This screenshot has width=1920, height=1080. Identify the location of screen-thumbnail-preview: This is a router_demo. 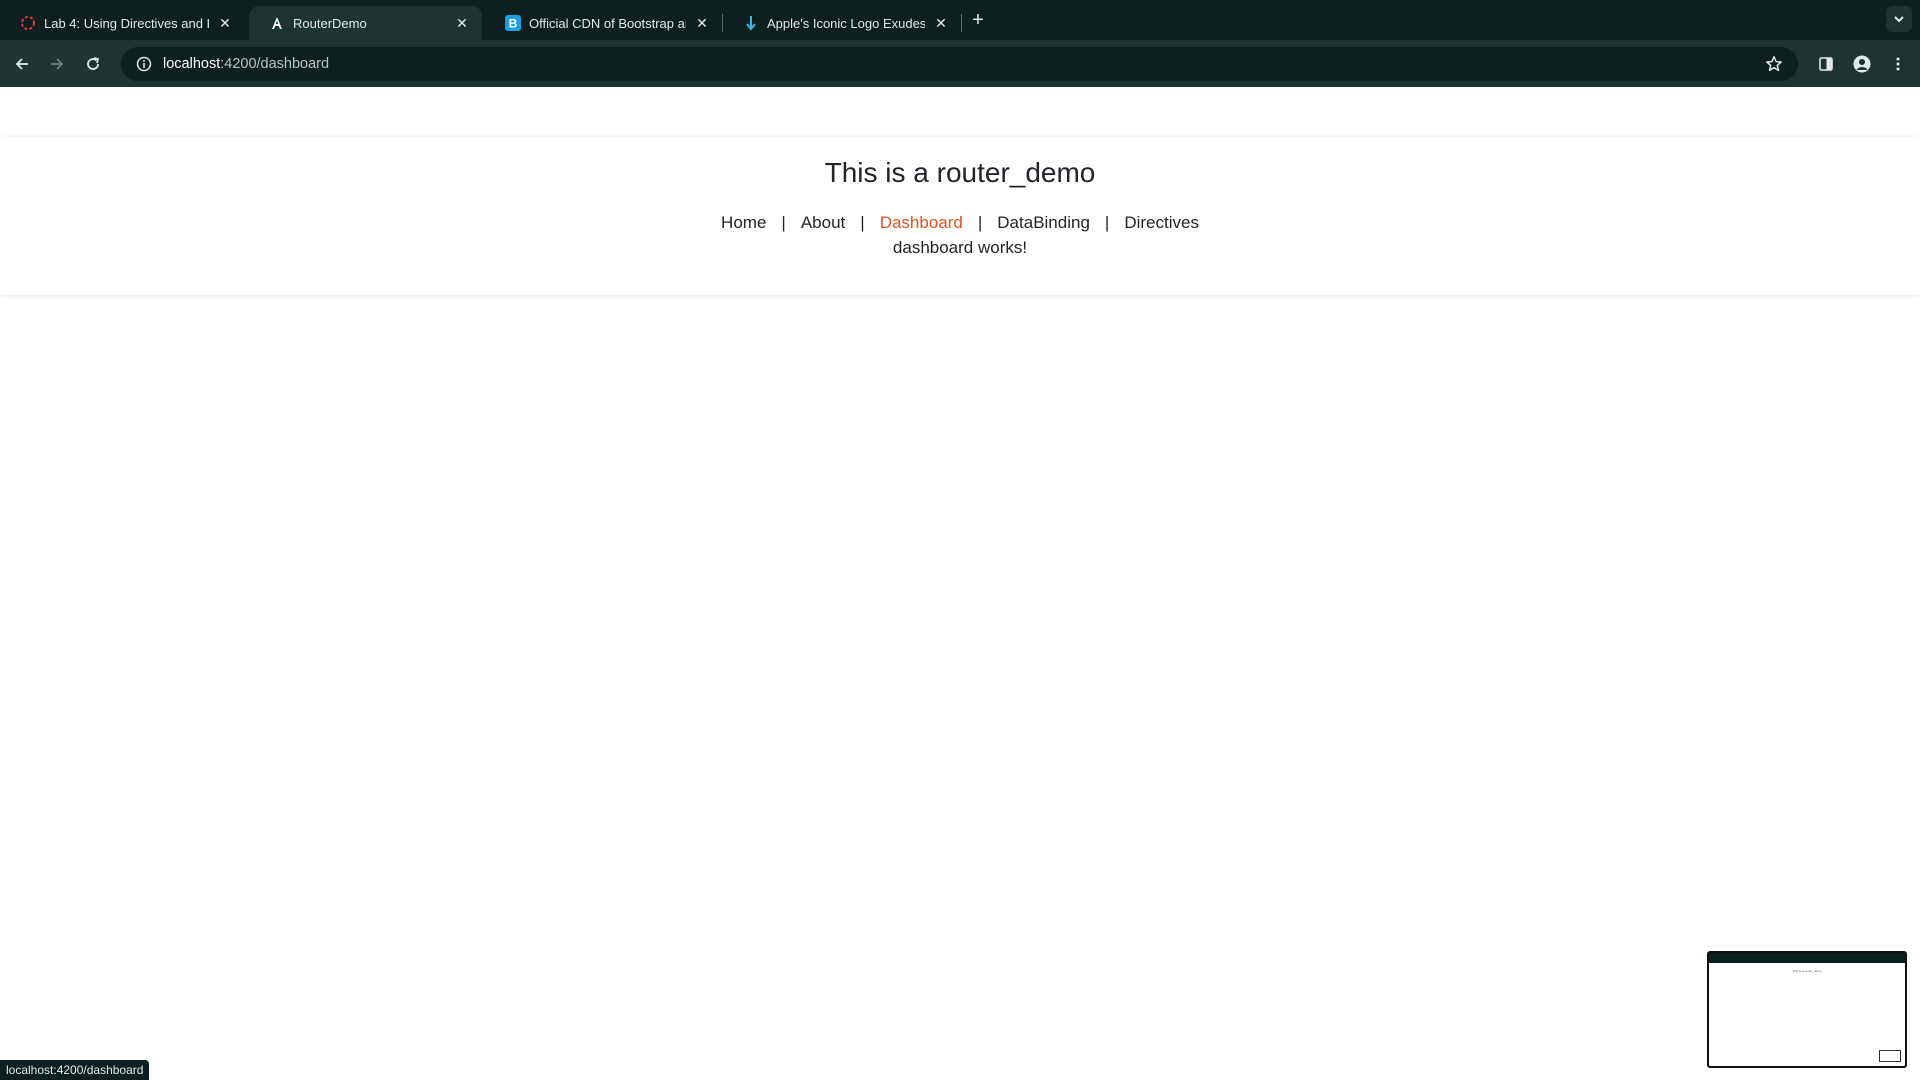
(1807, 1009).